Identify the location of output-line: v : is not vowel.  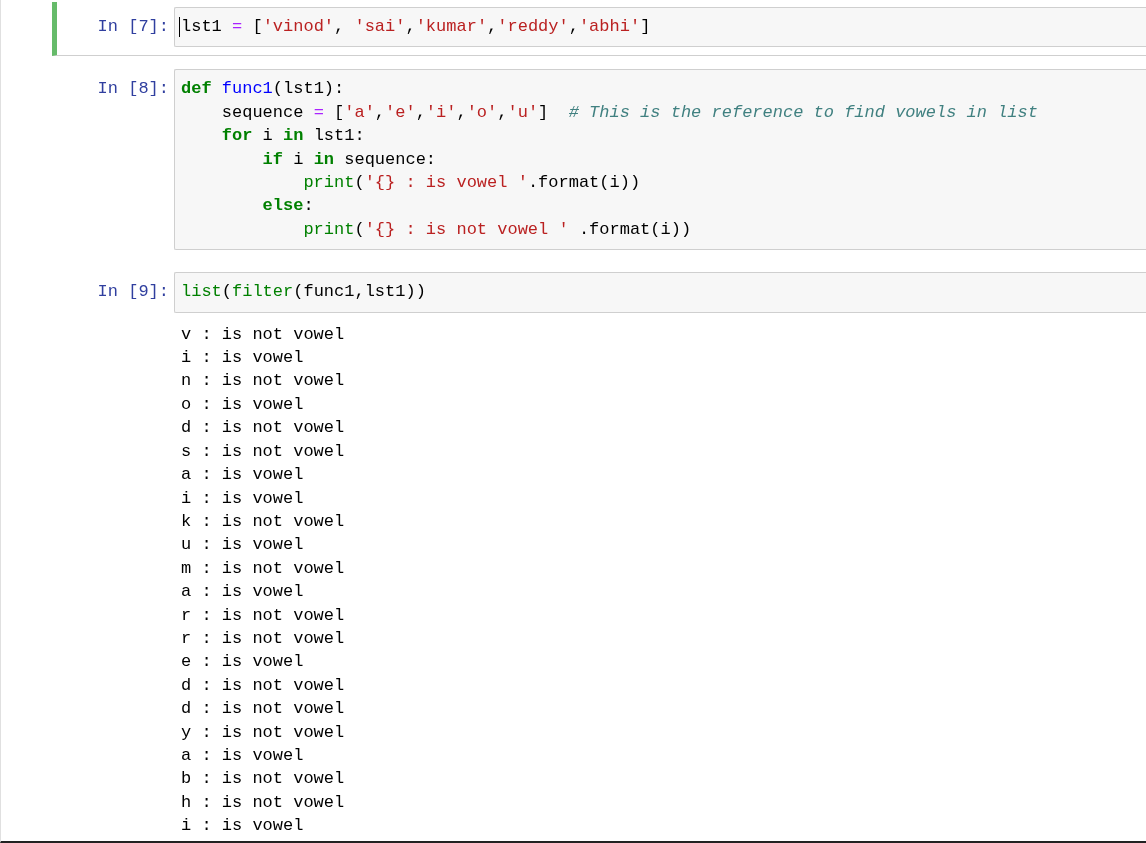
(263, 334).